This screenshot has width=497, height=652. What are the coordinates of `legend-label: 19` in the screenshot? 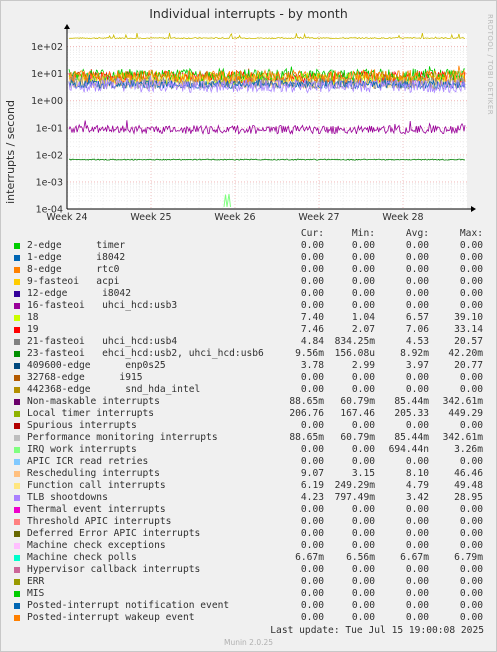 It's located at (33, 329).